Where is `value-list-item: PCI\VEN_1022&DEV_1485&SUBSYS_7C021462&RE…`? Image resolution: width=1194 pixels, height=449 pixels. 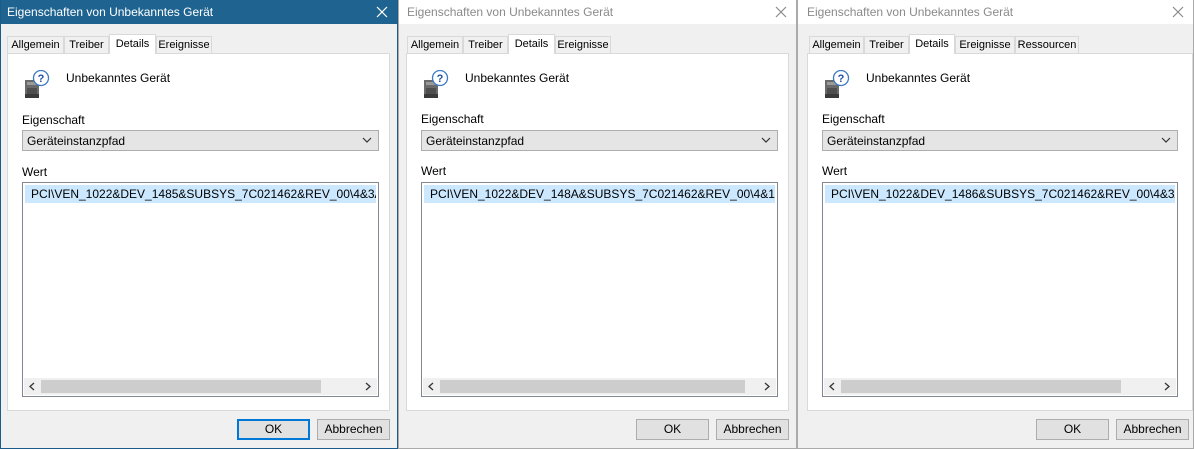
value-list-item: PCI\VEN_1022&DEV_1485&SUBSYS_7C021462&RE… is located at coordinates (200, 194).